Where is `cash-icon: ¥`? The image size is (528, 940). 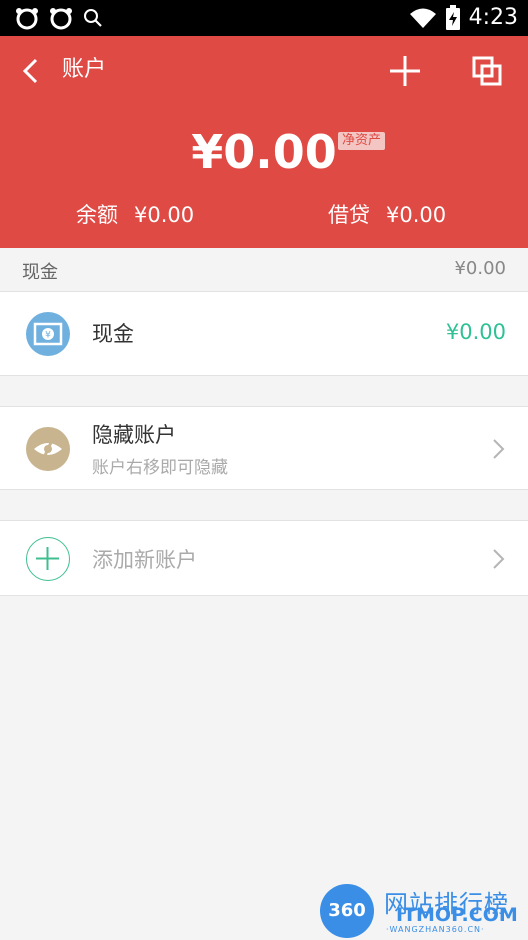 cash-icon: ¥ is located at coordinates (48, 334).